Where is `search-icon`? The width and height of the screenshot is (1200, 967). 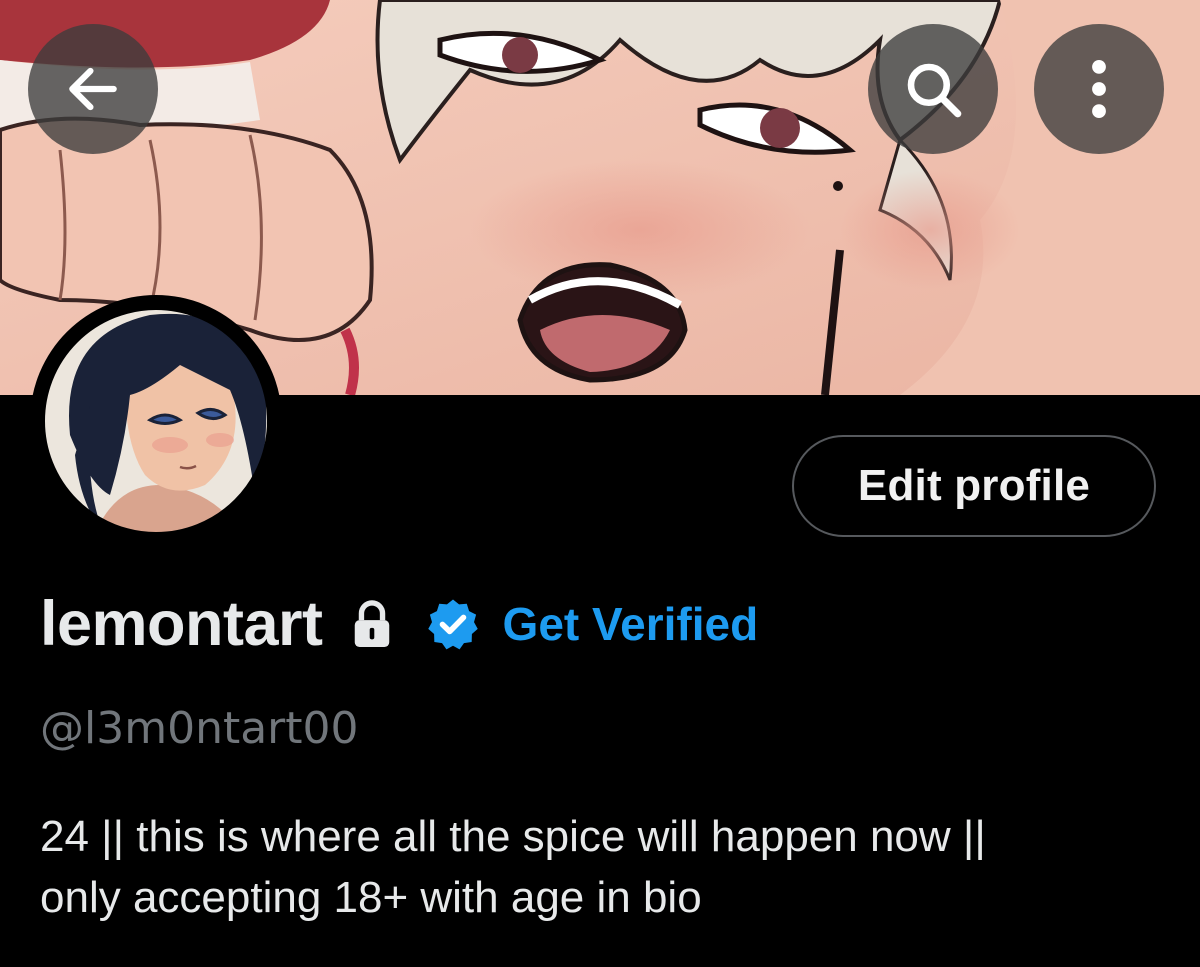 search-icon is located at coordinates (934, 90).